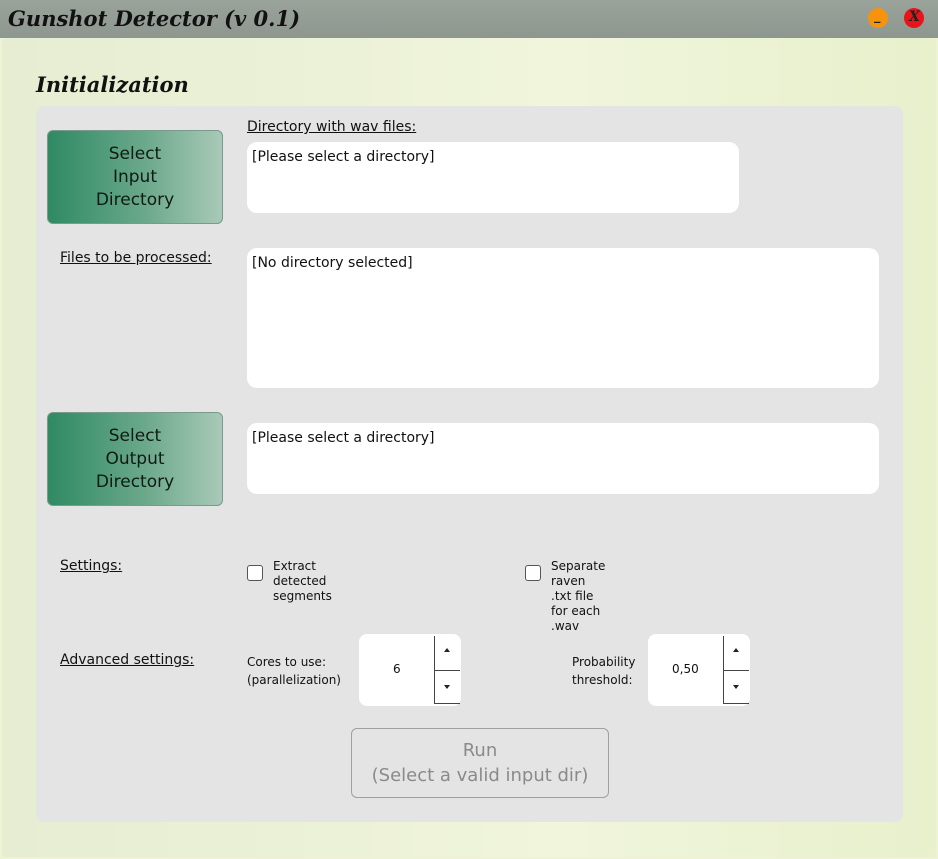 Image resolution: width=938 pixels, height=859 pixels. Describe the element at coordinates (294, 680) in the screenshot. I see `cores-label-line: (parallelization)` at that location.